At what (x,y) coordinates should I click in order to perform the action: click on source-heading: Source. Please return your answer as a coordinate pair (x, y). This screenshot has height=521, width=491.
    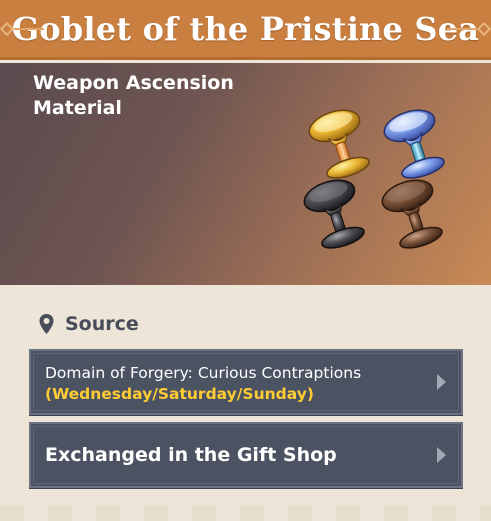
    Looking at the image, I should click on (102, 324).